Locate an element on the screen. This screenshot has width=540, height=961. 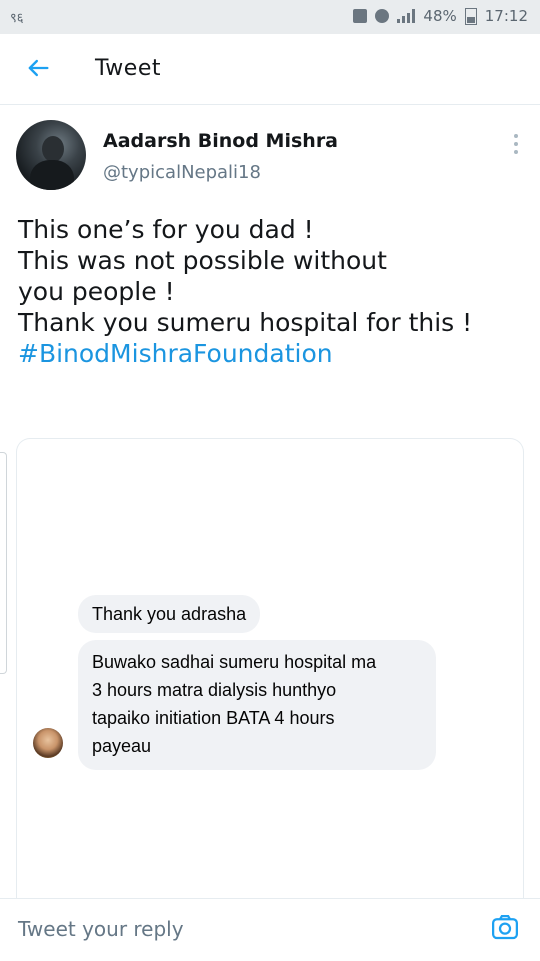
tweet-line: This was not possible without is located at coordinates (202, 260).